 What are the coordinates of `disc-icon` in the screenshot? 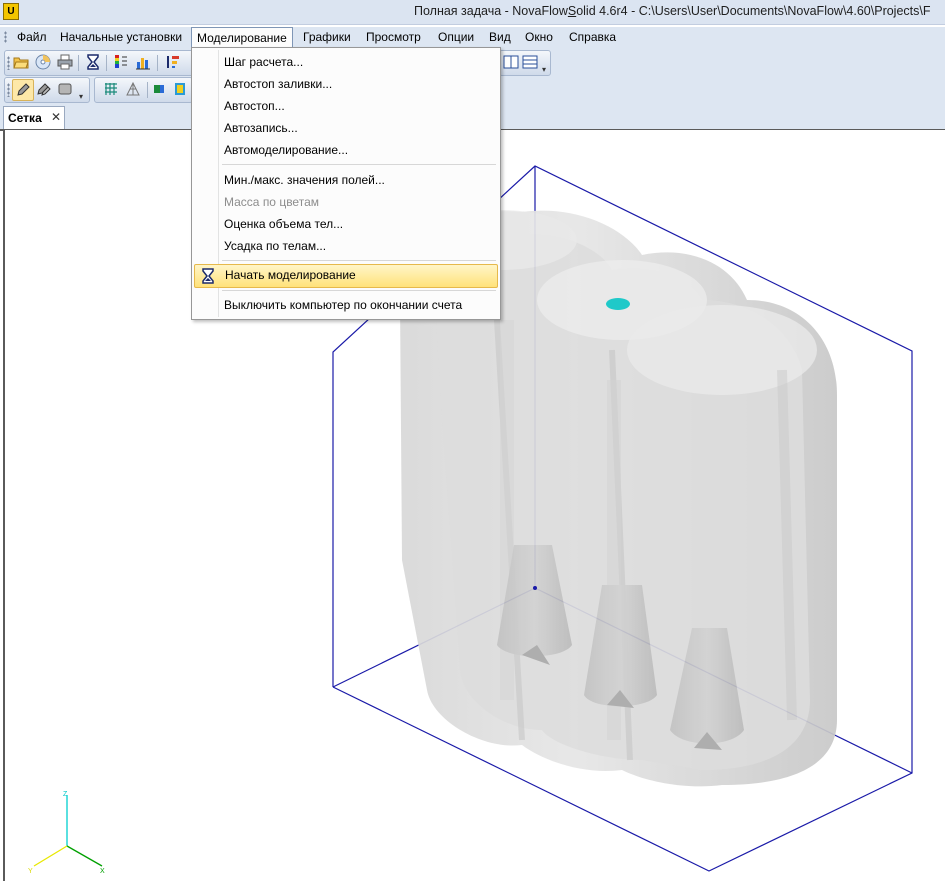 It's located at (43, 62).